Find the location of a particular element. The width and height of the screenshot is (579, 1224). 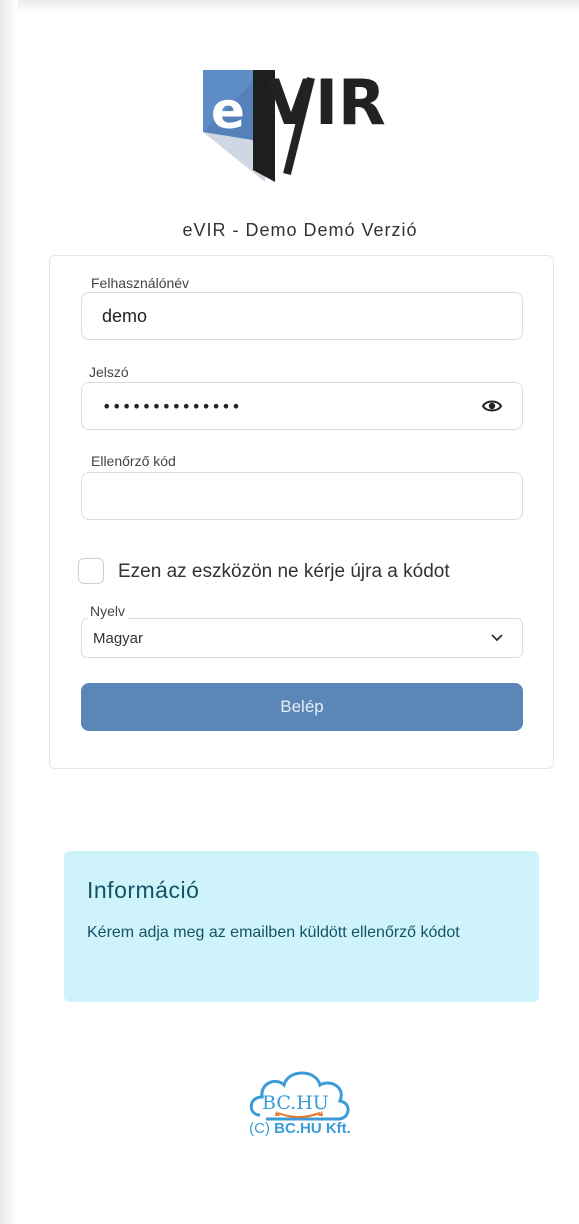

username-label: Felhasználónév is located at coordinates (140, 283).